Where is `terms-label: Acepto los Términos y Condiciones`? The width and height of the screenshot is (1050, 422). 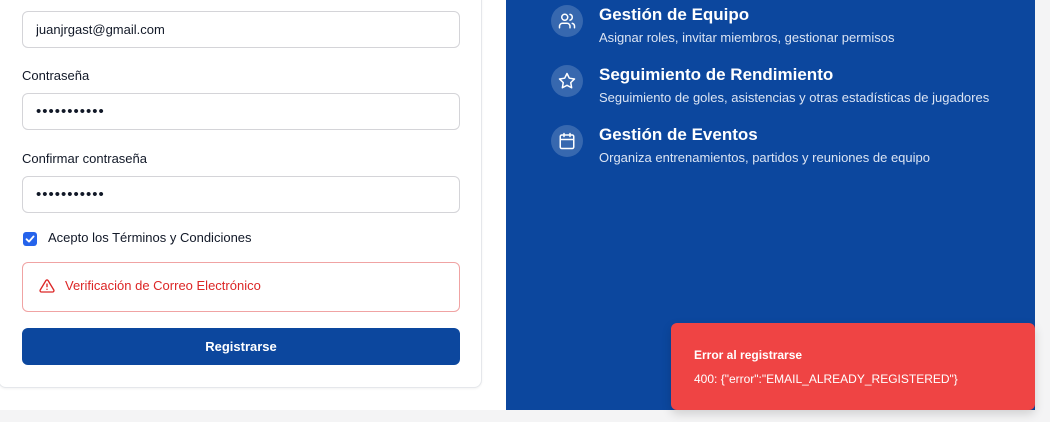
terms-label: Acepto los Términos y Condiciones is located at coordinates (150, 237).